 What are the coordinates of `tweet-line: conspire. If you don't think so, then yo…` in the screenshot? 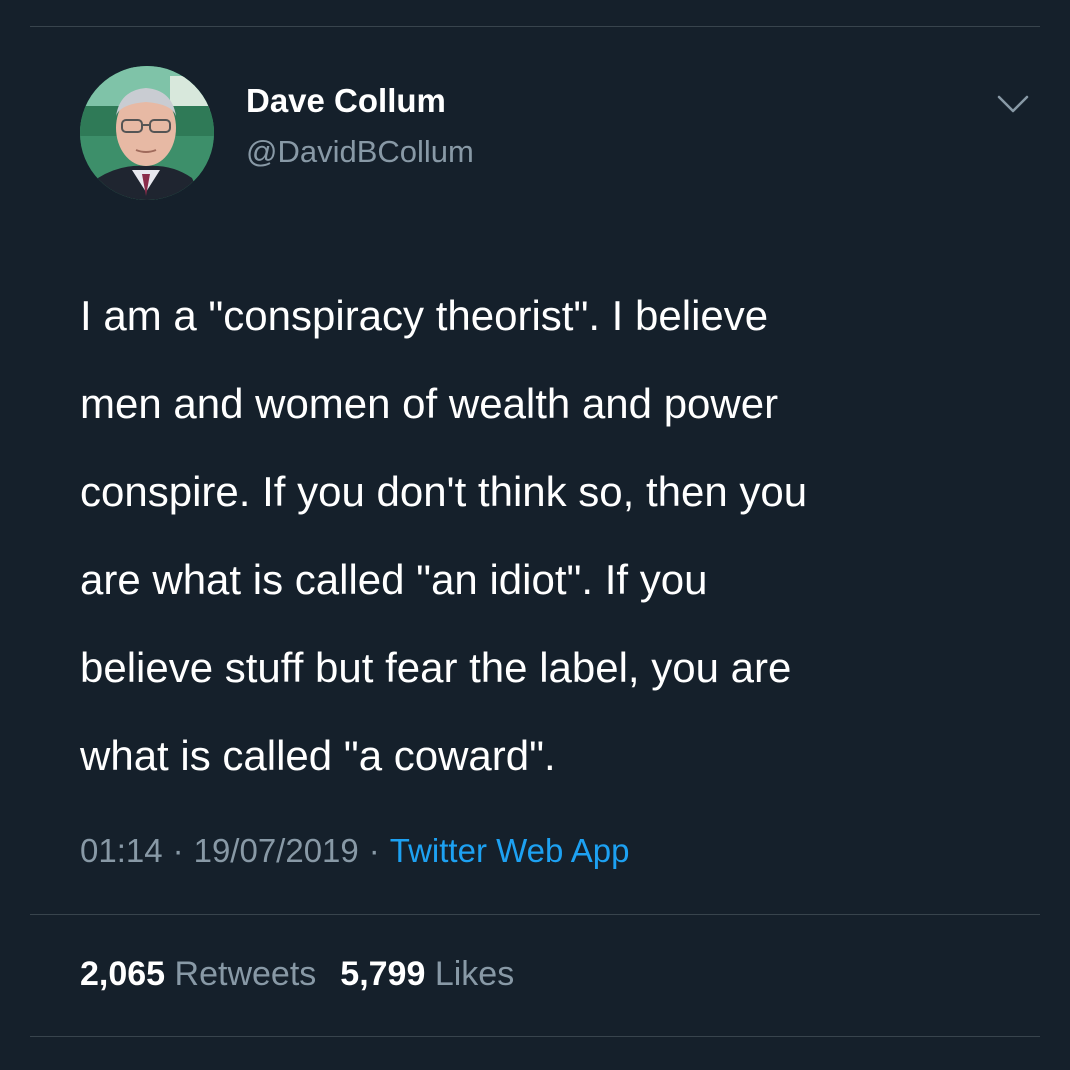 It's located at (444, 491).